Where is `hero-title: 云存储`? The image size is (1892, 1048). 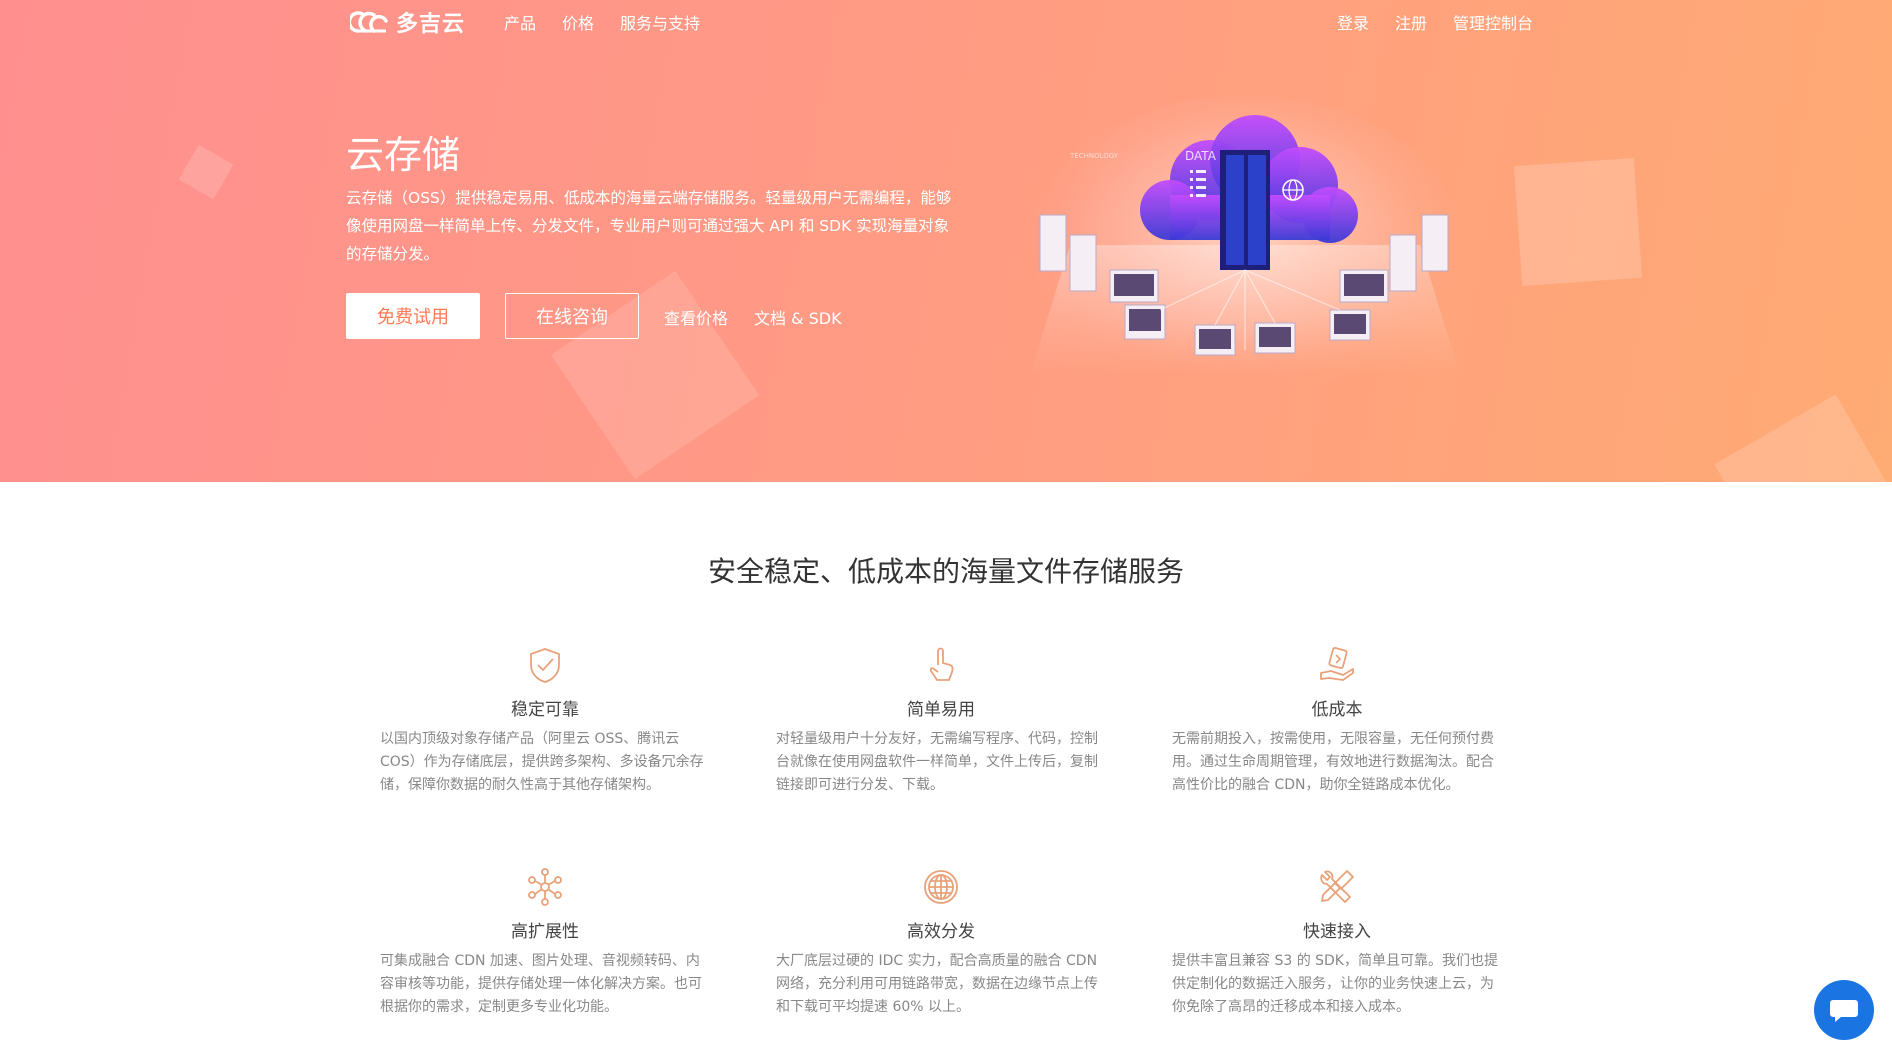 hero-title: 云存储 is located at coordinates (403, 155).